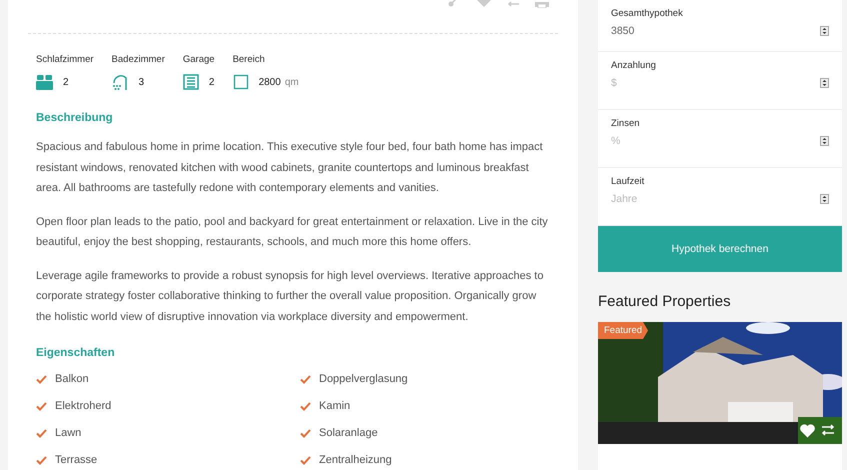  What do you see at coordinates (240, 82) in the screenshot?
I see `area-icon` at bounding box center [240, 82].